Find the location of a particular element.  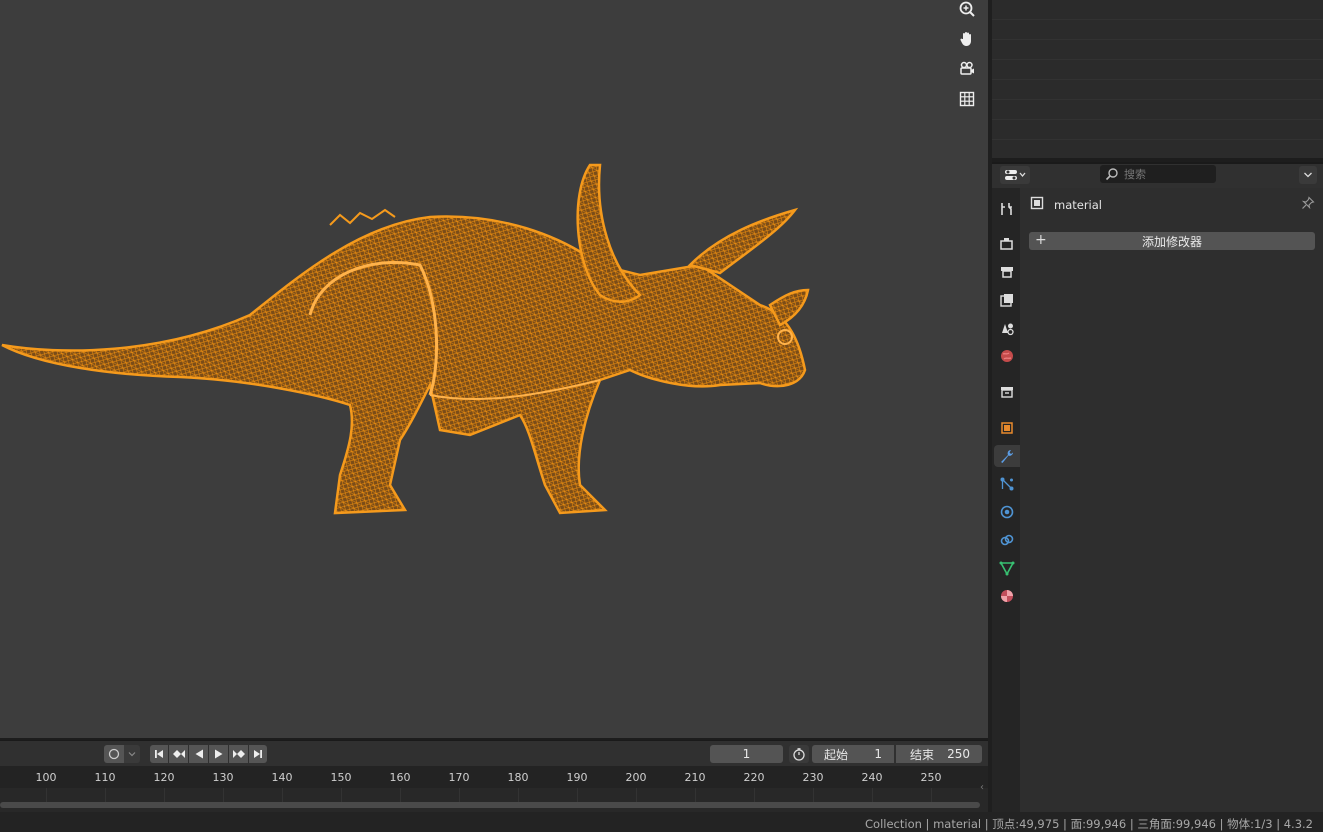

jump-start-button is located at coordinates (159, 754).